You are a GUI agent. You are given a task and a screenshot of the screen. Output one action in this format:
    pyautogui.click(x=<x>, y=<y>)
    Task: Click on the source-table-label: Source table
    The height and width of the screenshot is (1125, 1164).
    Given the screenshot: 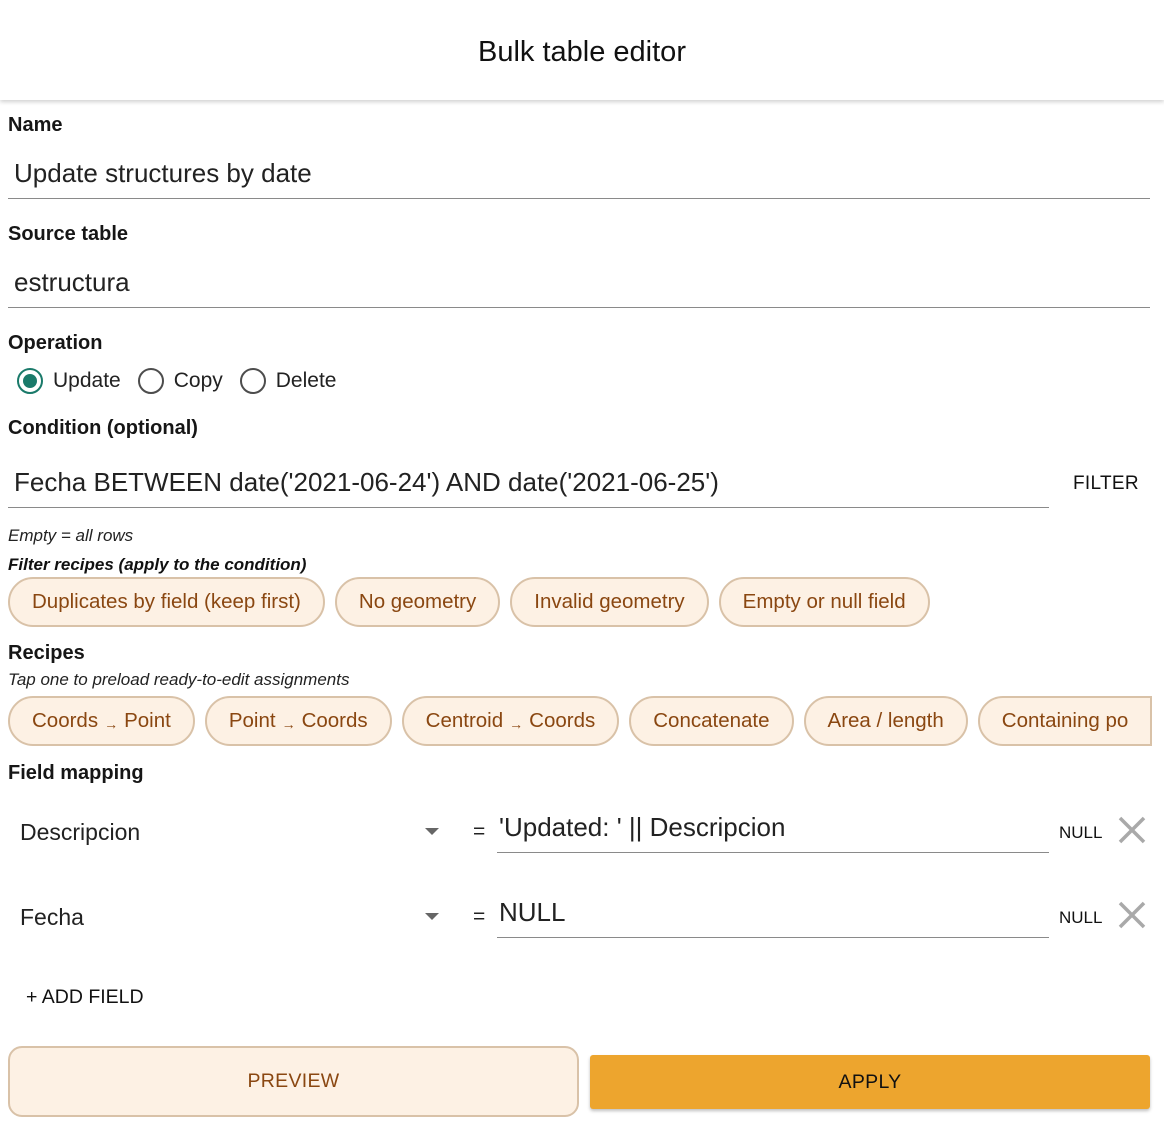 What is the action you would take?
    pyautogui.click(x=68, y=234)
    